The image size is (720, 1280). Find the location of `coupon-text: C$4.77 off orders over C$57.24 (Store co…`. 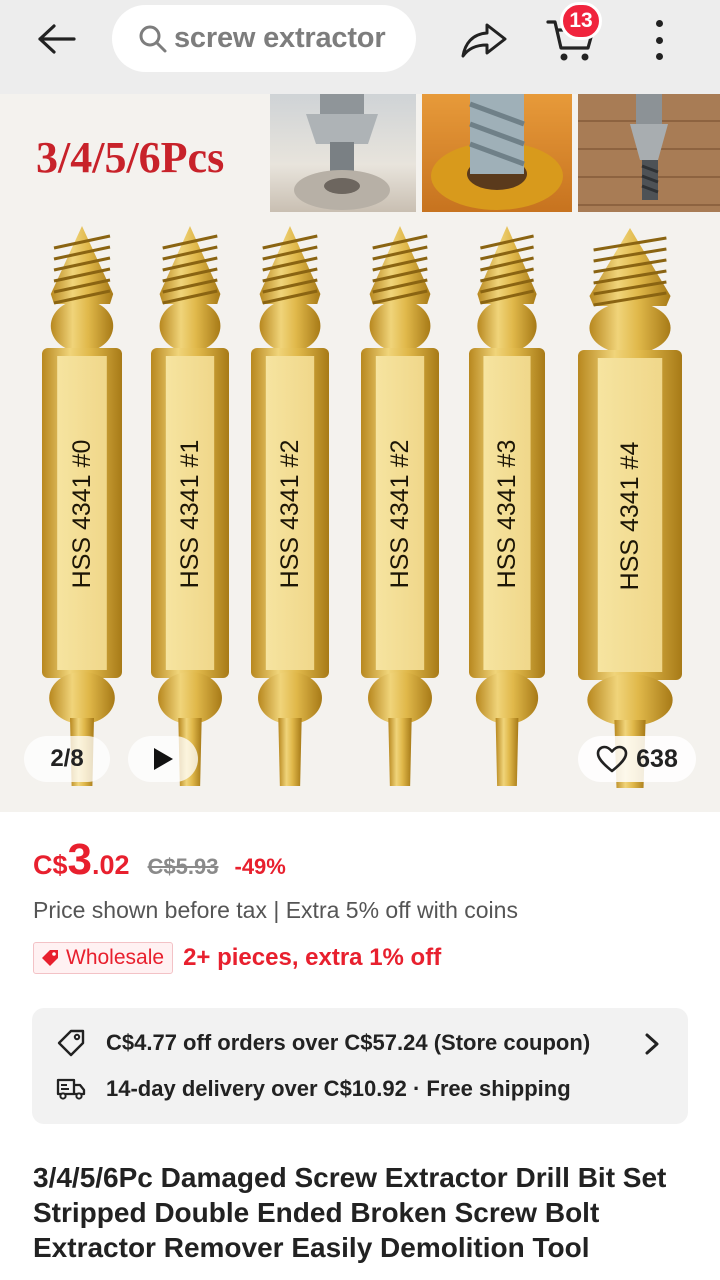

coupon-text: C$4.77 off orders over C$57.24 (Store co… is located at coordinates (348, 1042).